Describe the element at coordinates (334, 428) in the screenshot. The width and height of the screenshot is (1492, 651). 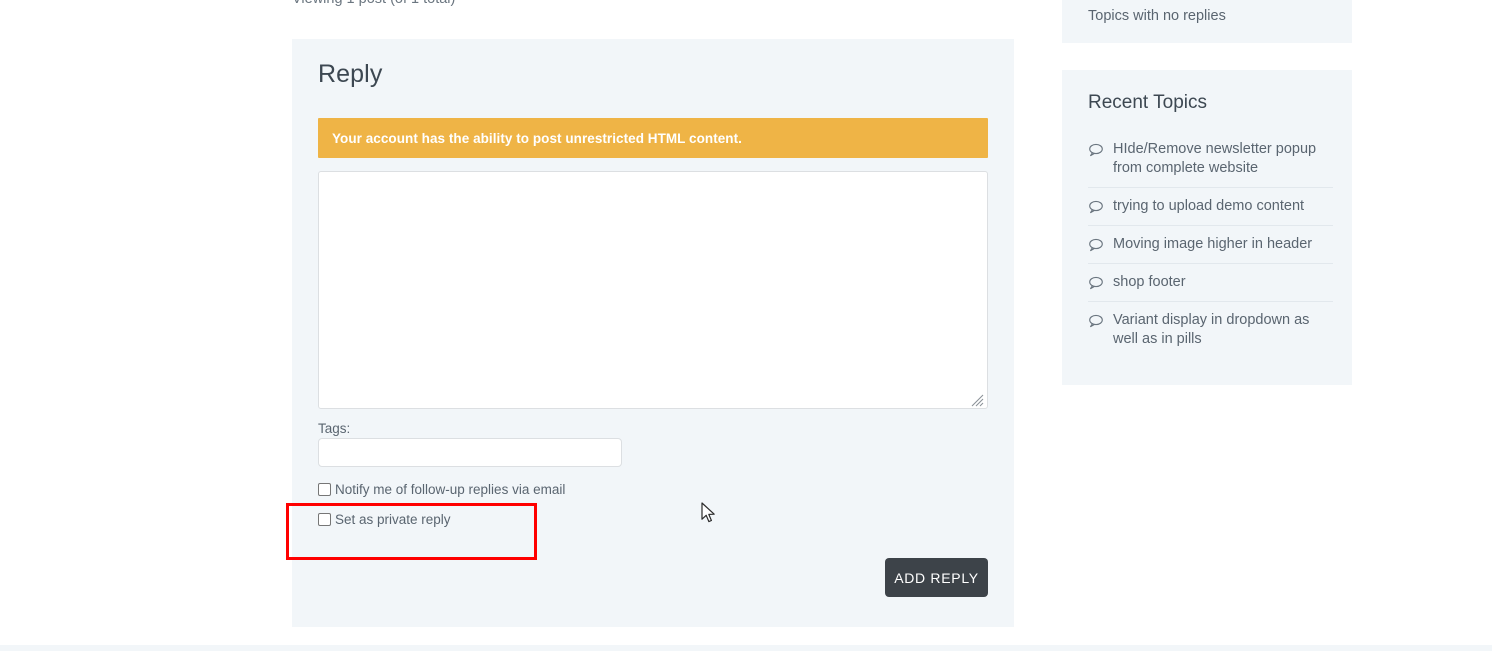
I see `tags-label: Tags:` at that location.